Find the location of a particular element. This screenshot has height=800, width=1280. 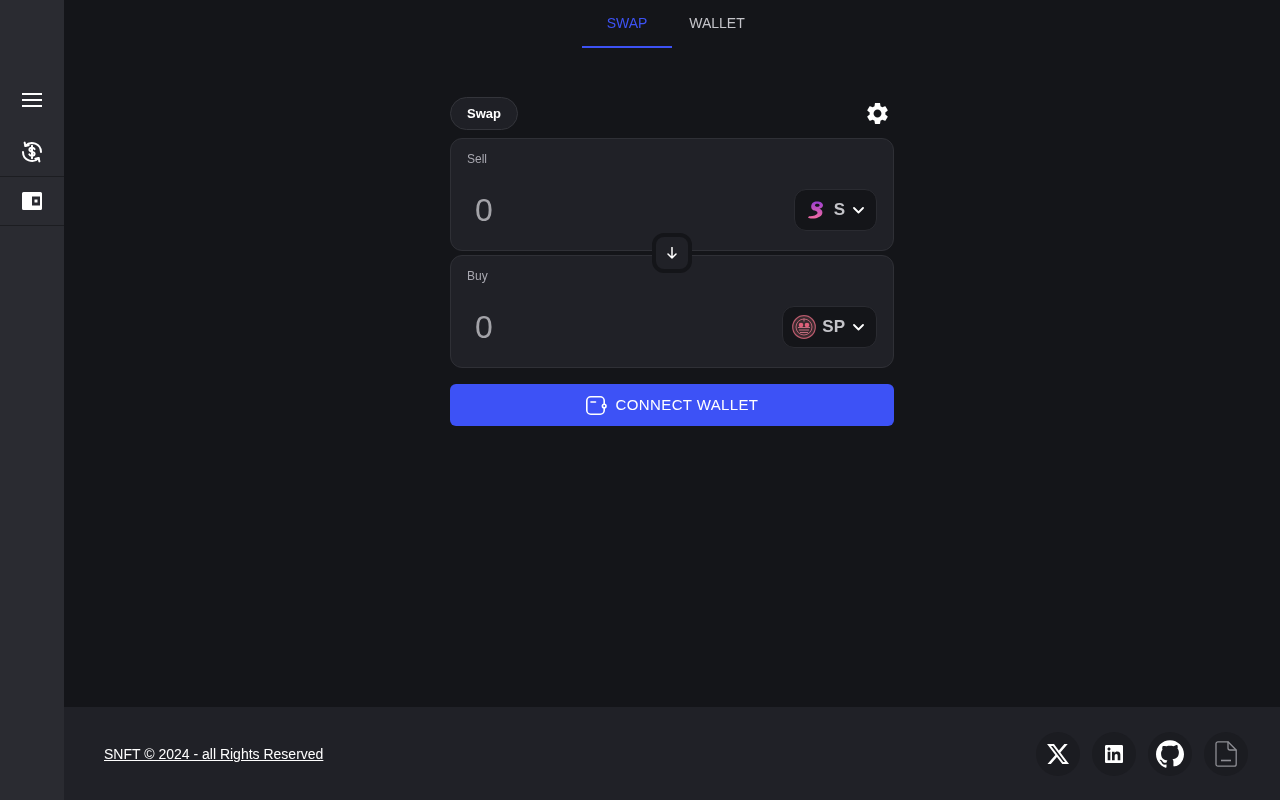

tab: WALLET is located at coordinates (717, 24).